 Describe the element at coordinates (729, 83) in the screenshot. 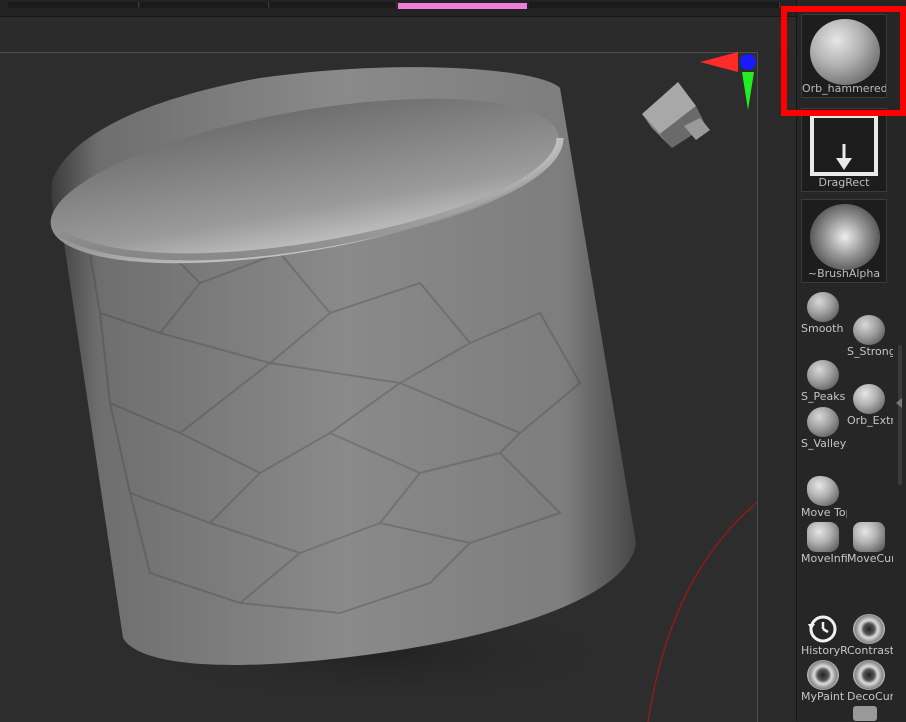

I see `axis-gizmo` at that location.